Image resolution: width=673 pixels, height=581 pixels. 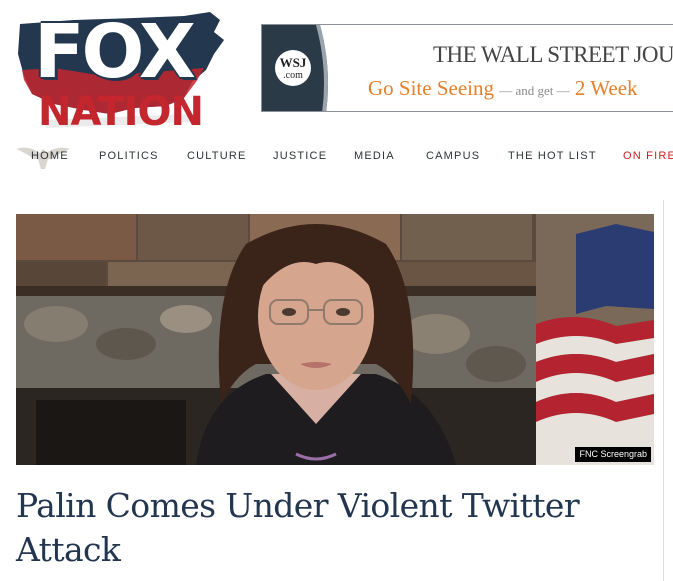 I want to click on nav-justice: JUSTICE, so click(x=300, y=156).